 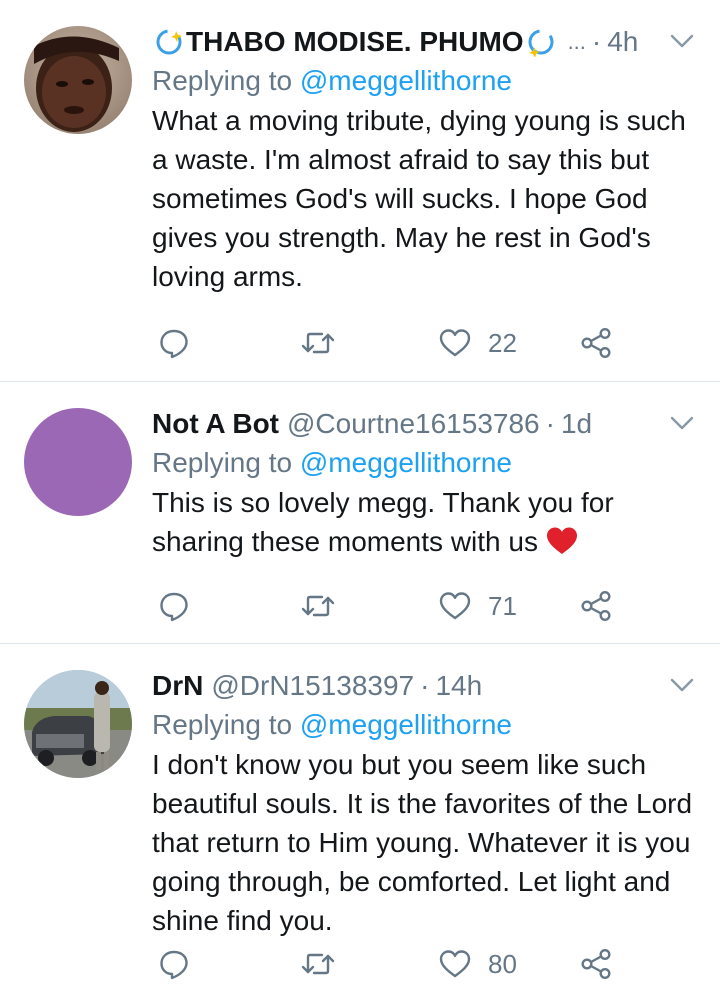 What do you see at coordinates (561, 540) in the screenshot?
I see `red-heart-emoji` at bounding box center [561, 540].